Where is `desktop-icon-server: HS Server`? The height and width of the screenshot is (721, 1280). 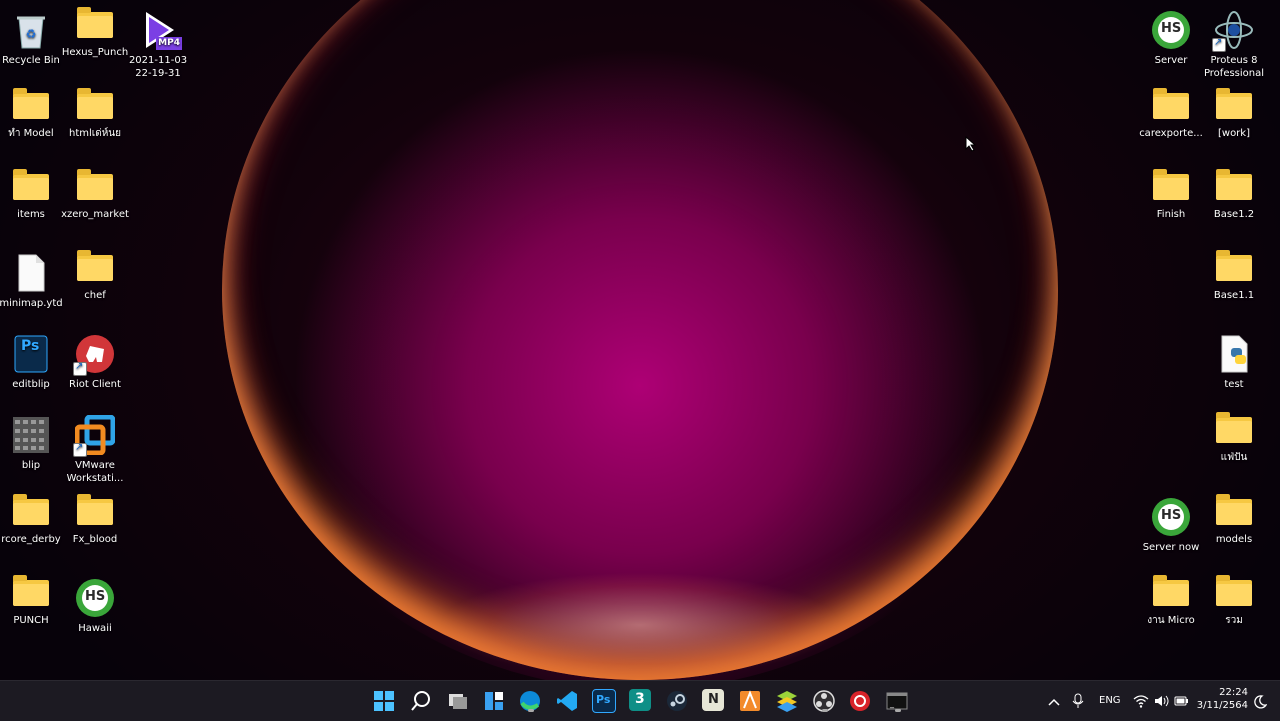 desktop-icon-server: HS Server is located at coordinates (1171, 43).